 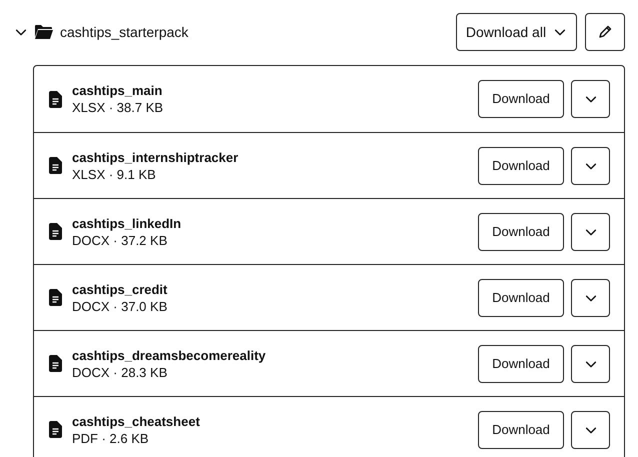 What do you see at coordinates (111, 438) in the screenshot?
I see `file-info: PDF · 2.6 KB` at bounding box center [111, 438].